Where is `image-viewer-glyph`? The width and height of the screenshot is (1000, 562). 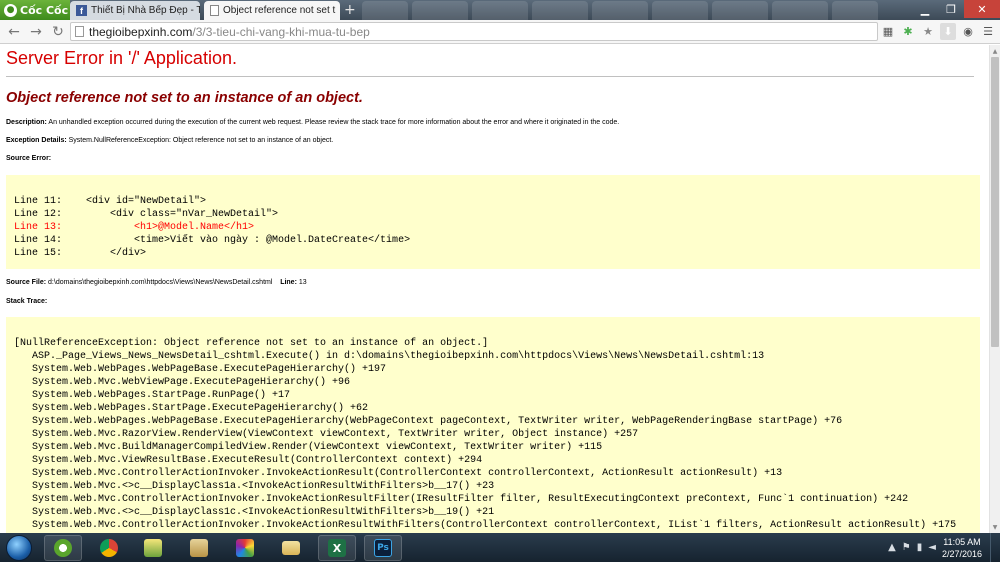
image-viewer-glyph is located at coordinates (153, 548).